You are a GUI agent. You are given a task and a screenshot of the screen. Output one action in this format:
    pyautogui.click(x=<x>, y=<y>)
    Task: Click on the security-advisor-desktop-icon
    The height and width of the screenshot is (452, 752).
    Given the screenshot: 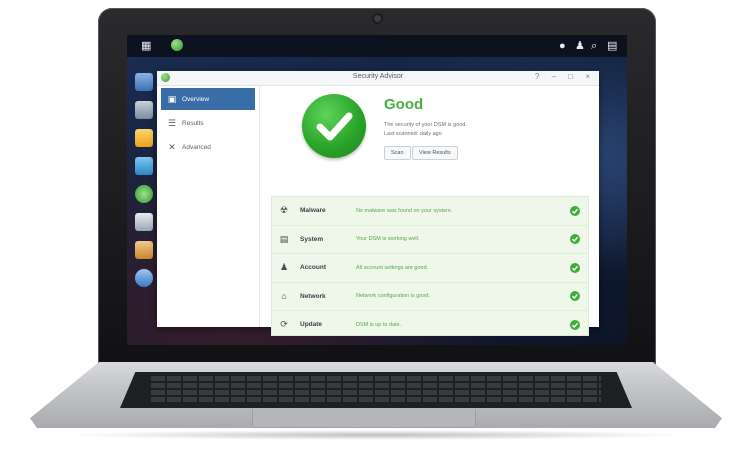 What is the action you would take?
    pyautogui.click(x=144, y=194)
    